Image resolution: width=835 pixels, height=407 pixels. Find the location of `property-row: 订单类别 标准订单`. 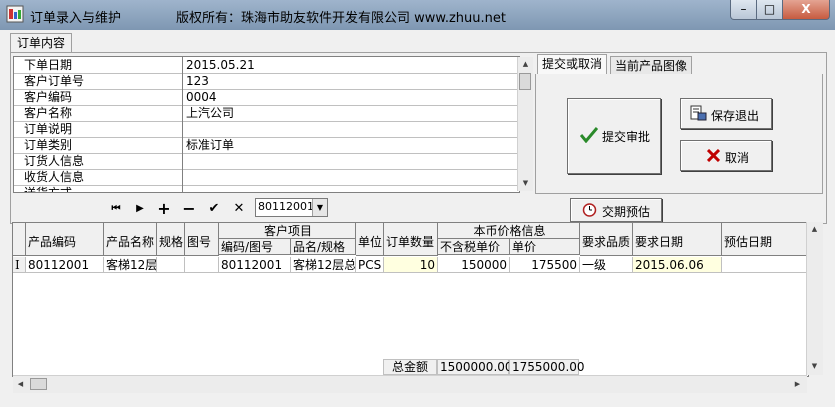

property-row: 订单类别 标准订单 is located at coordinates (265, 145).